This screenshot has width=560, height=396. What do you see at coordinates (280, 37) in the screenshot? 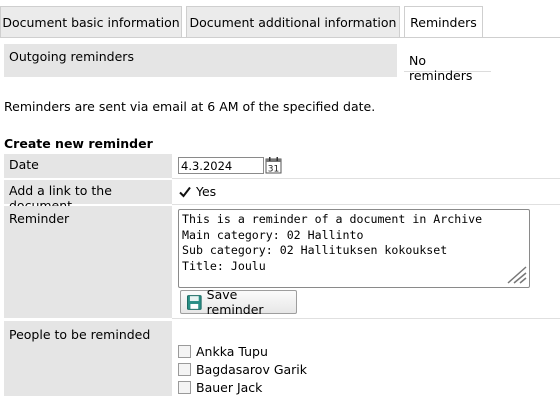
I see `tab-divider` at bounding box center [280, 37].